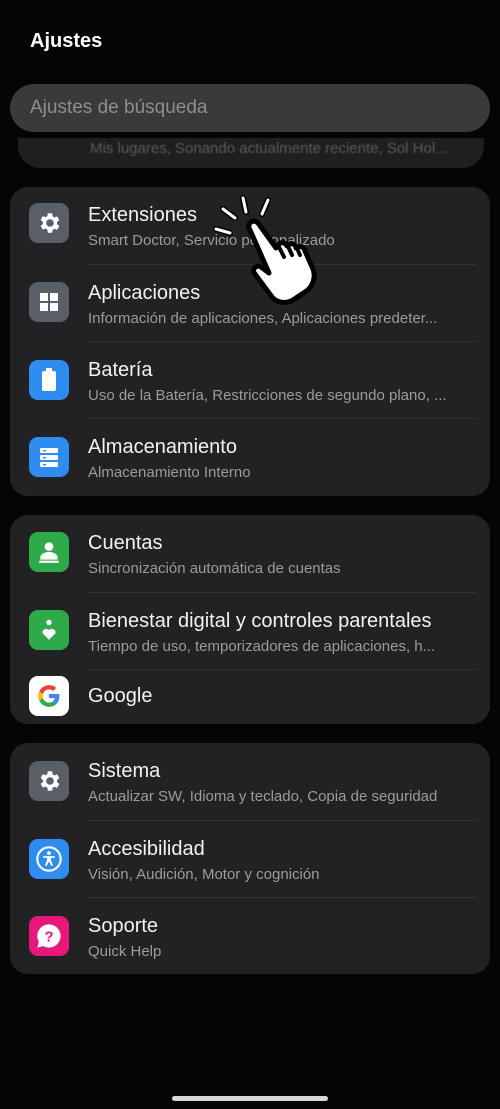 The width and height of the screenshot is (500, 1109). Describe the element at coordinates (169, 472) in the screenshot. I see `settings-item-subtitle: Almacenamiento Interno` at that location.